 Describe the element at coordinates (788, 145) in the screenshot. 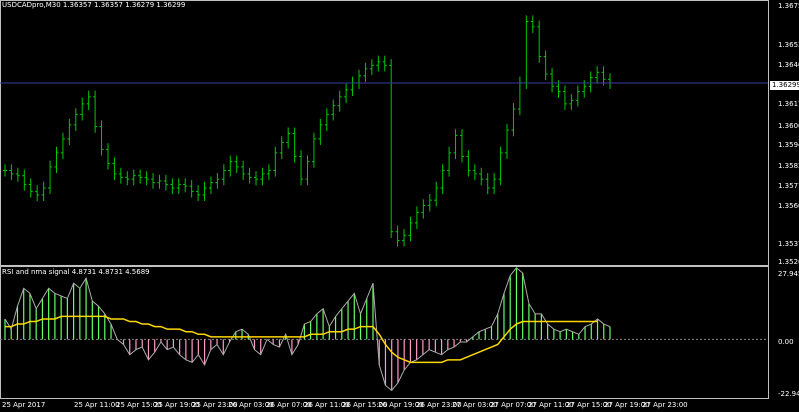

I see `price-label: 1.35945` at that location.